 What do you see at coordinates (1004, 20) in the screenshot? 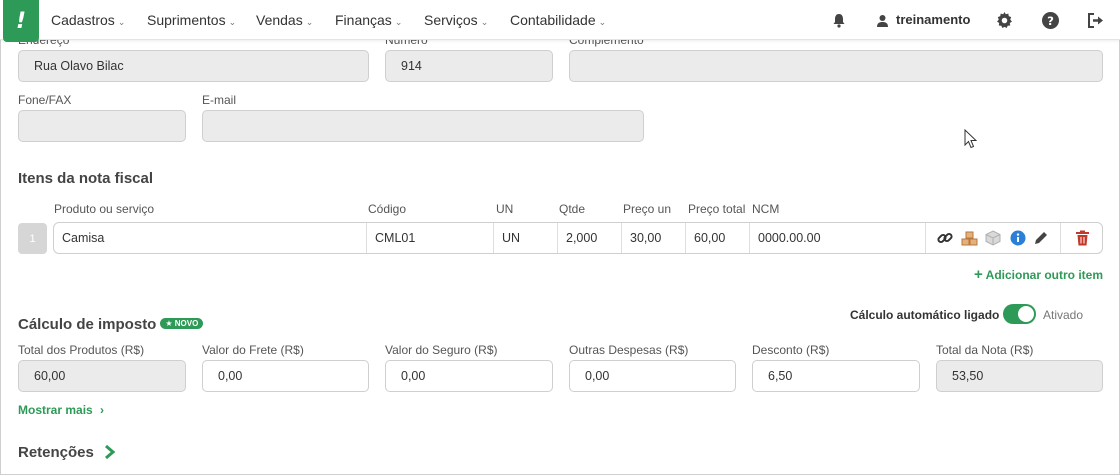
I see `gear-icon` at bounding box center [1004, 20].